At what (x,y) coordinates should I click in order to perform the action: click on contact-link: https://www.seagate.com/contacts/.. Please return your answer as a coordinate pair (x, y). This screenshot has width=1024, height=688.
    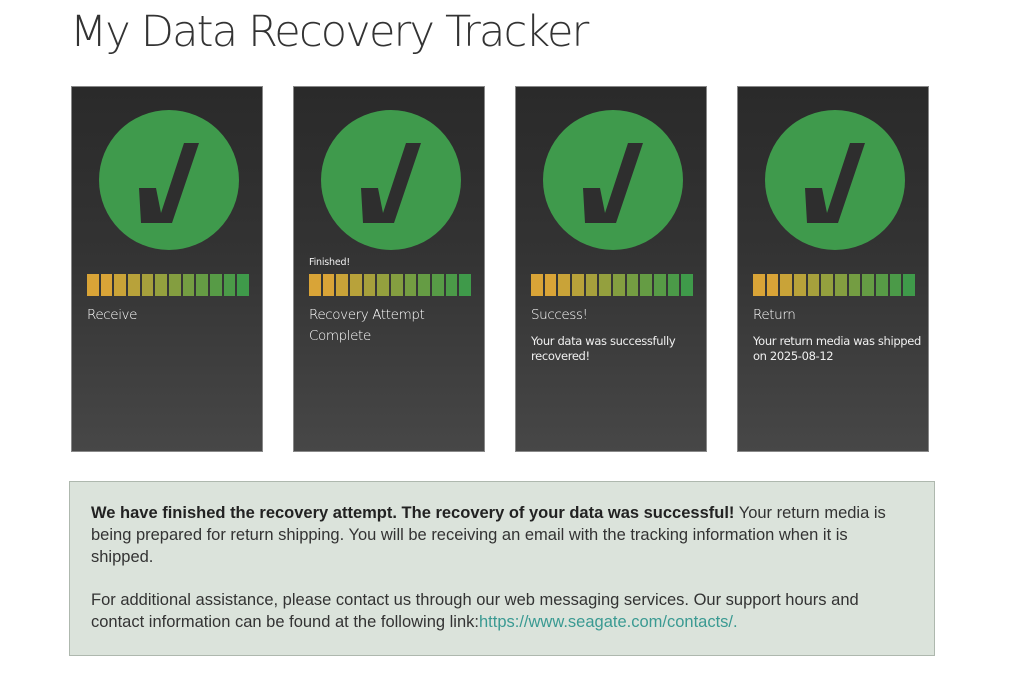
    Looking at the image, I should click on (608, 622).